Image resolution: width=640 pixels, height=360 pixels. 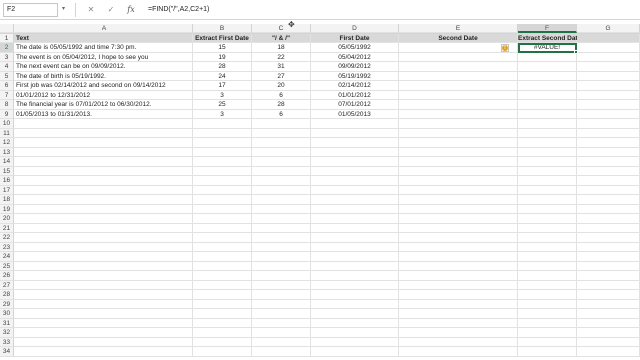 What do you see at coordinates (7, 238) in the screenshot?
I see `row-header: 22` at bounding box center [7, 238].